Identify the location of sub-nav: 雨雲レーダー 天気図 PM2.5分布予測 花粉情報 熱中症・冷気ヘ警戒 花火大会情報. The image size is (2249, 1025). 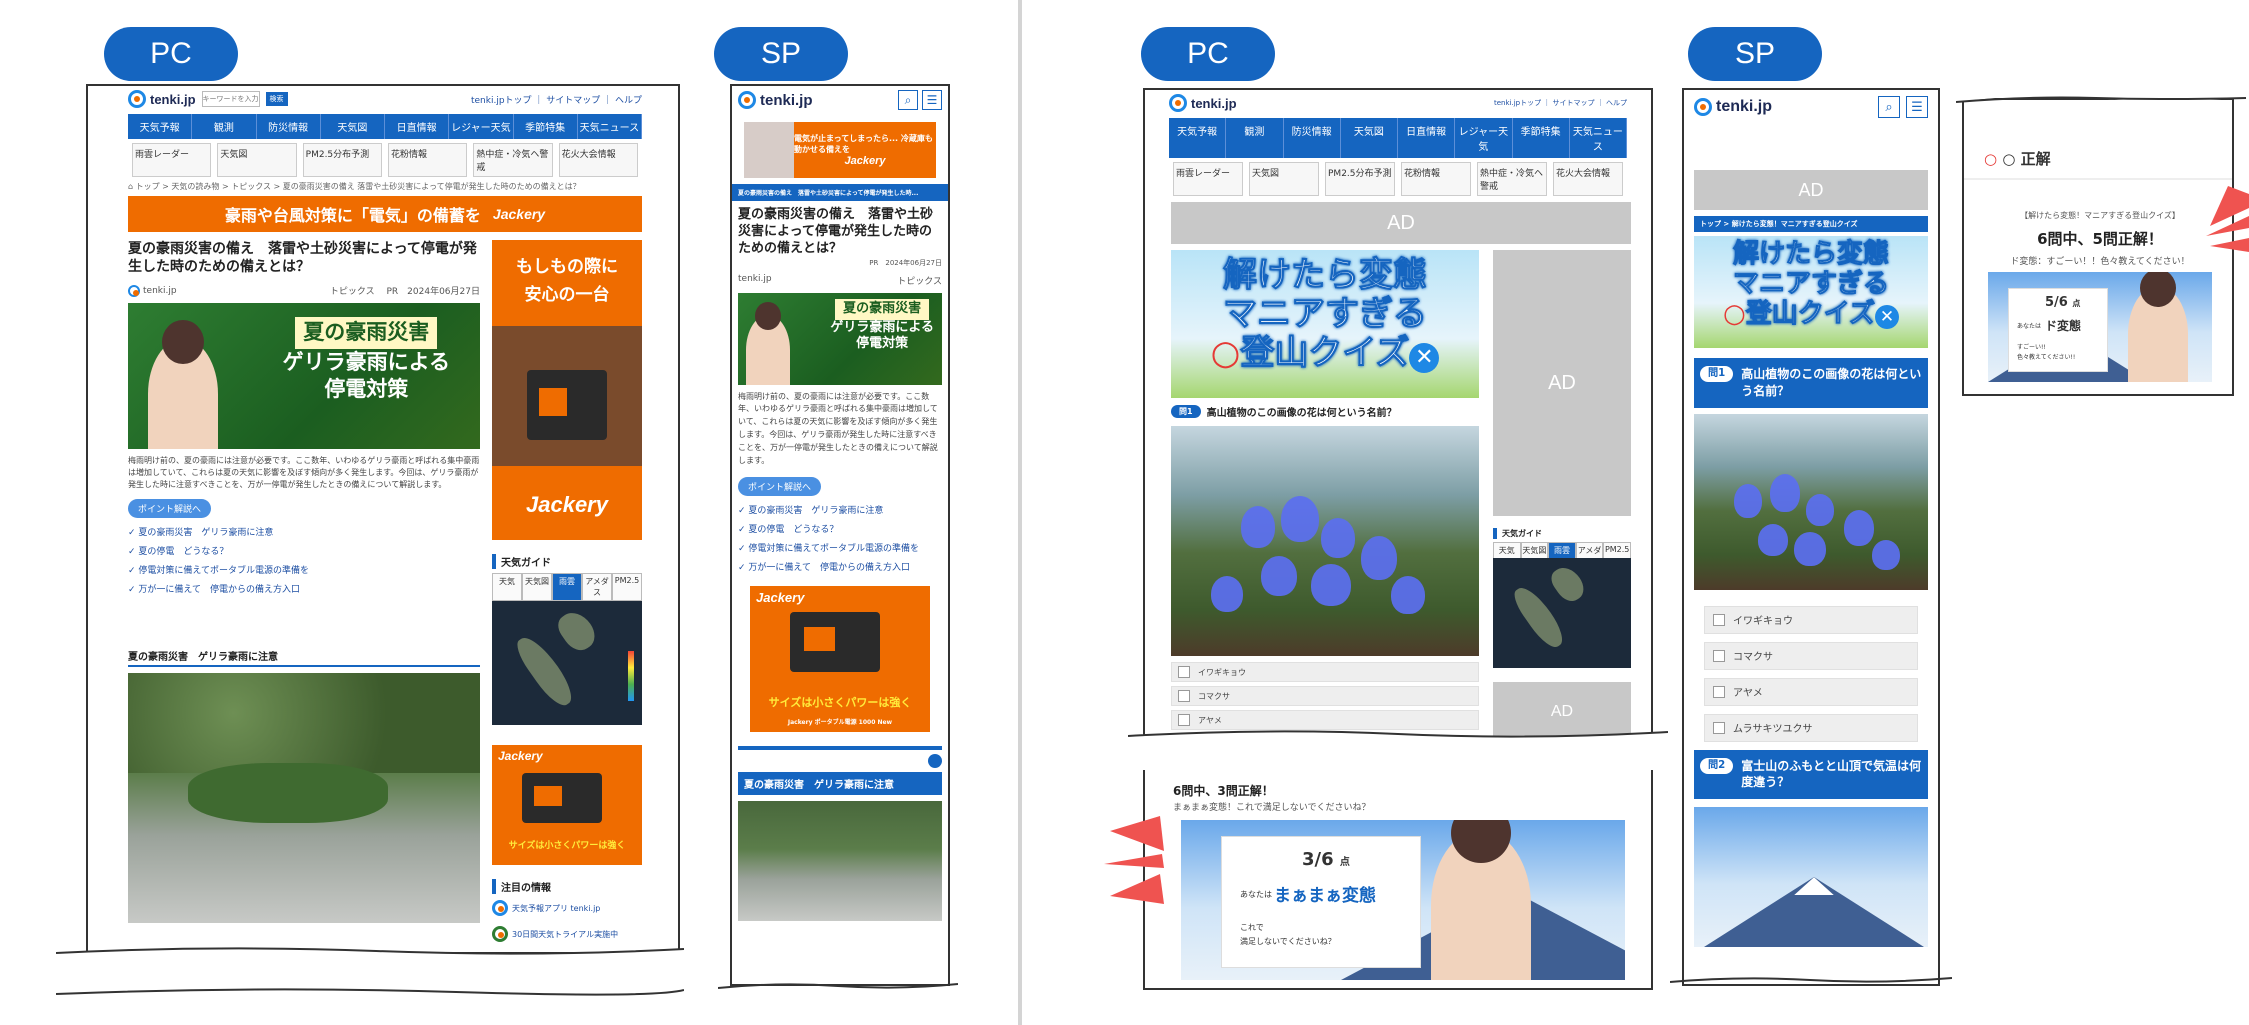
(385, 160).